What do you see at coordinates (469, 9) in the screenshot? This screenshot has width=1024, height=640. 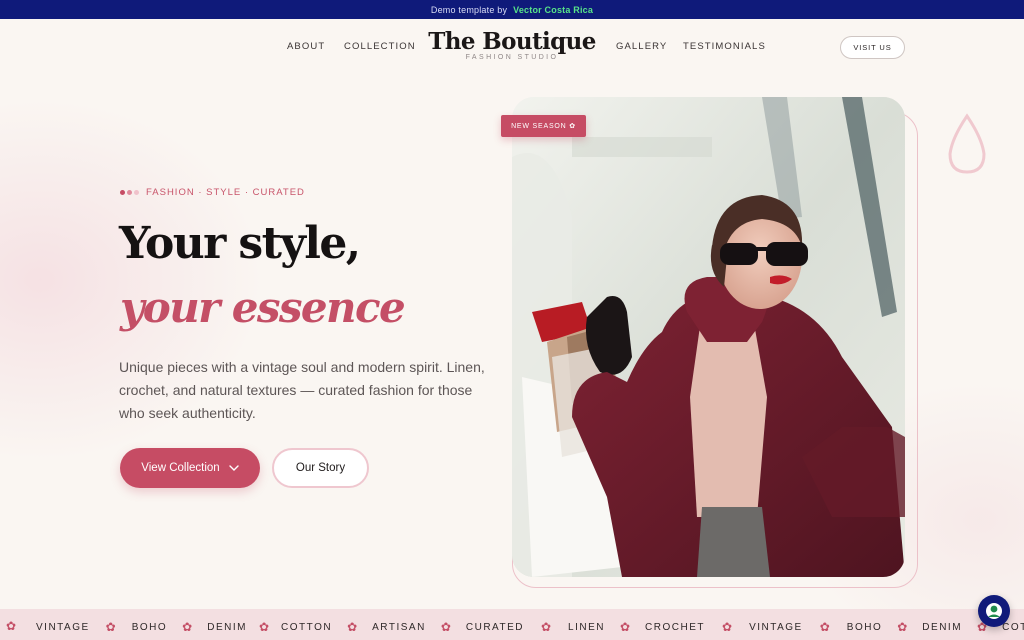 I see `demo-banner-prefix: Demo template by` at bounding box center [469, 9].